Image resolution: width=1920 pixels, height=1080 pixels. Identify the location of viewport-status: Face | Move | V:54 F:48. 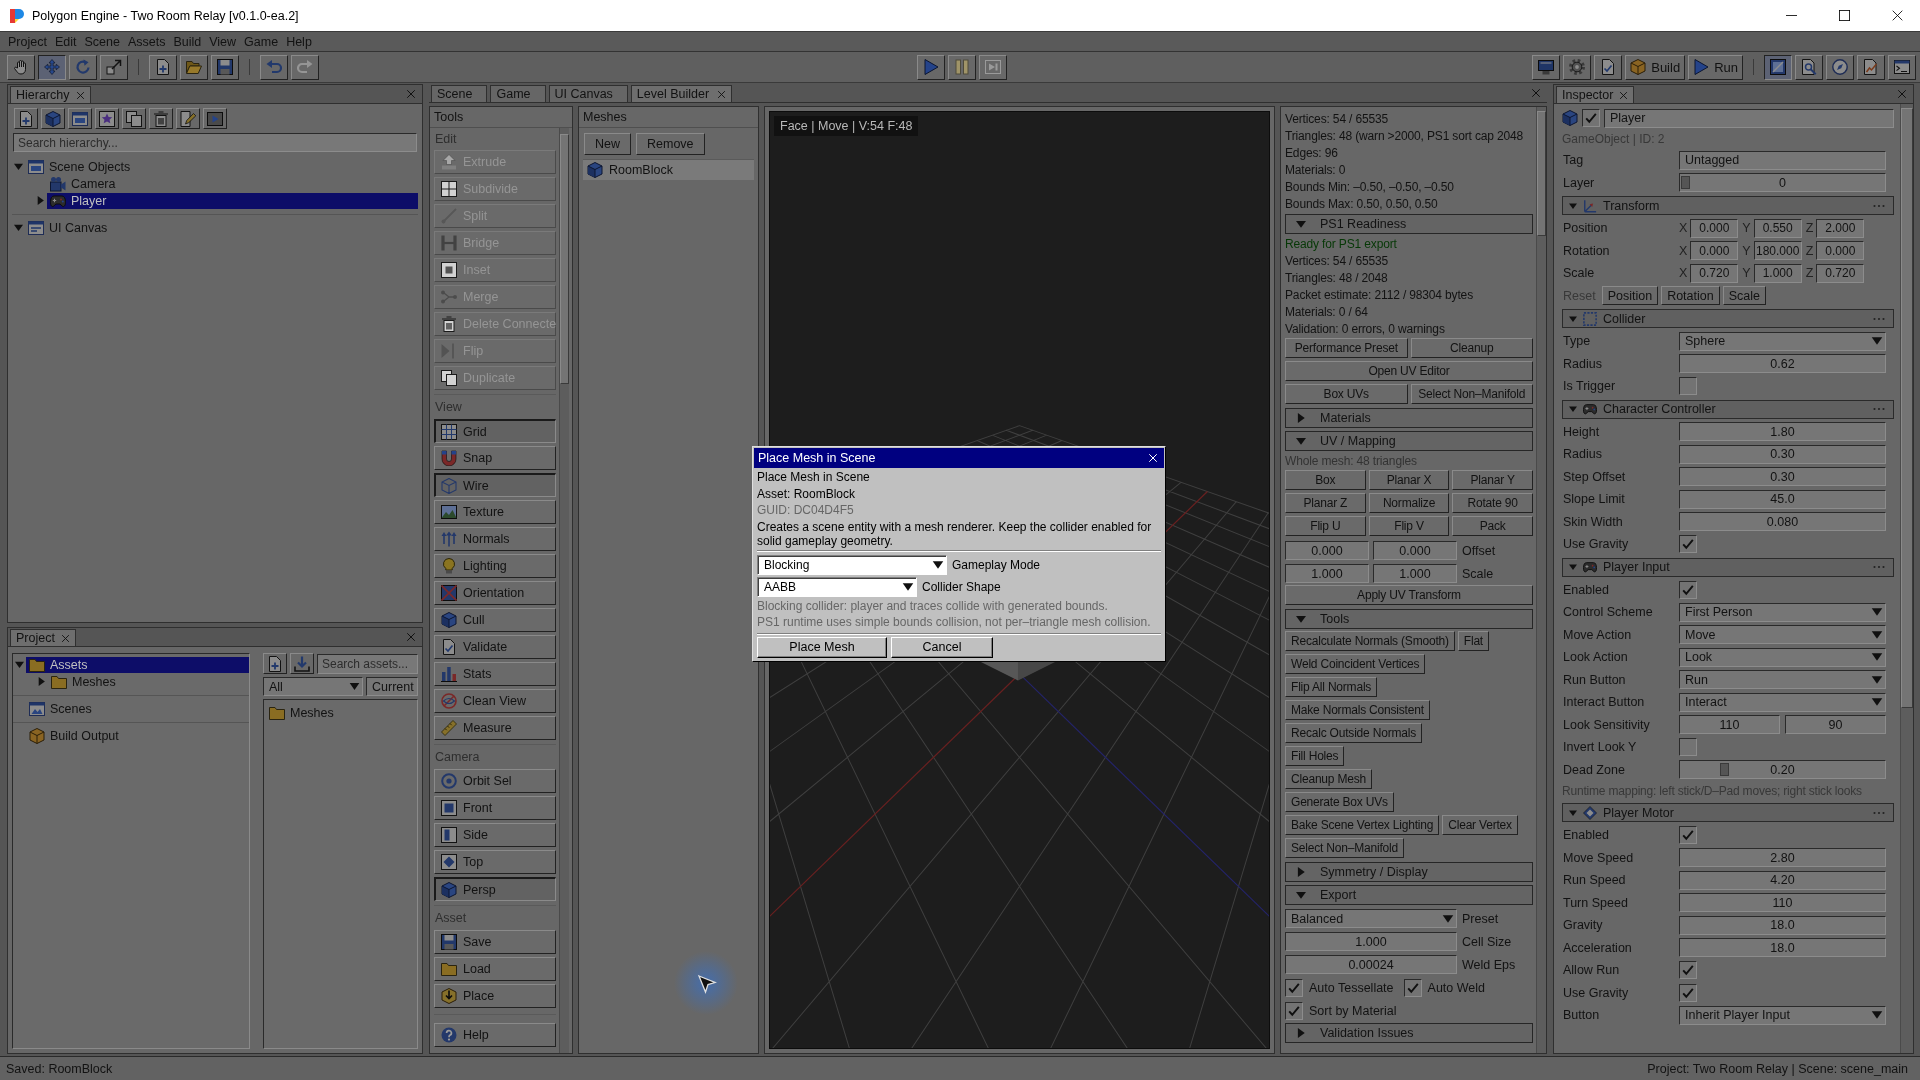
(846, 126).